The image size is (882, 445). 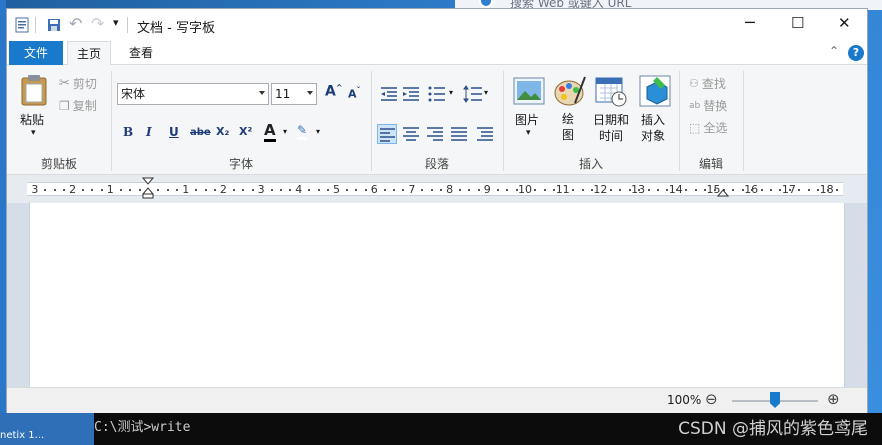 What do you see at coordinates (797, 23) in the screenshot?
I see `maximize-button: ☐` at bounding box center [797, 23].